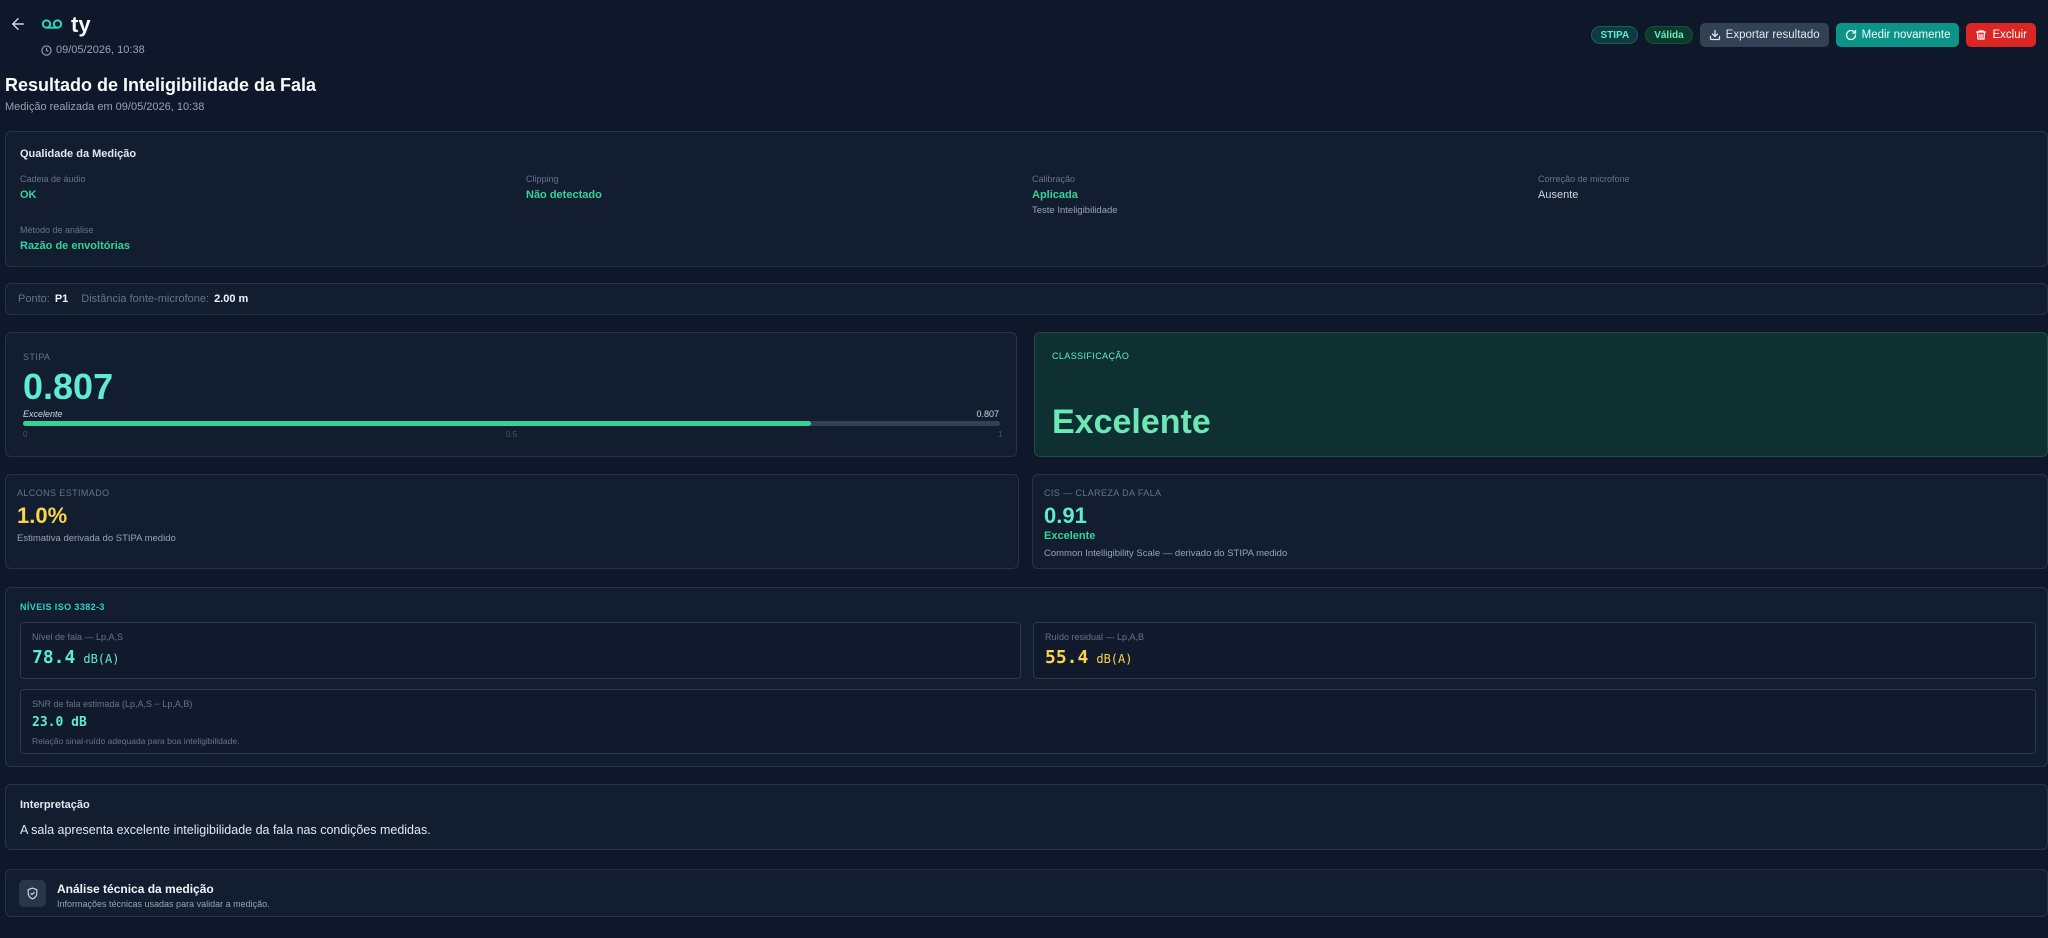 The width and height of the screenshot is (2048, 938). What do you see at coordinates (2009, 35) in the screenshot?
I see `delete-button-label: Excluir` at bounding box center [2009, 35].